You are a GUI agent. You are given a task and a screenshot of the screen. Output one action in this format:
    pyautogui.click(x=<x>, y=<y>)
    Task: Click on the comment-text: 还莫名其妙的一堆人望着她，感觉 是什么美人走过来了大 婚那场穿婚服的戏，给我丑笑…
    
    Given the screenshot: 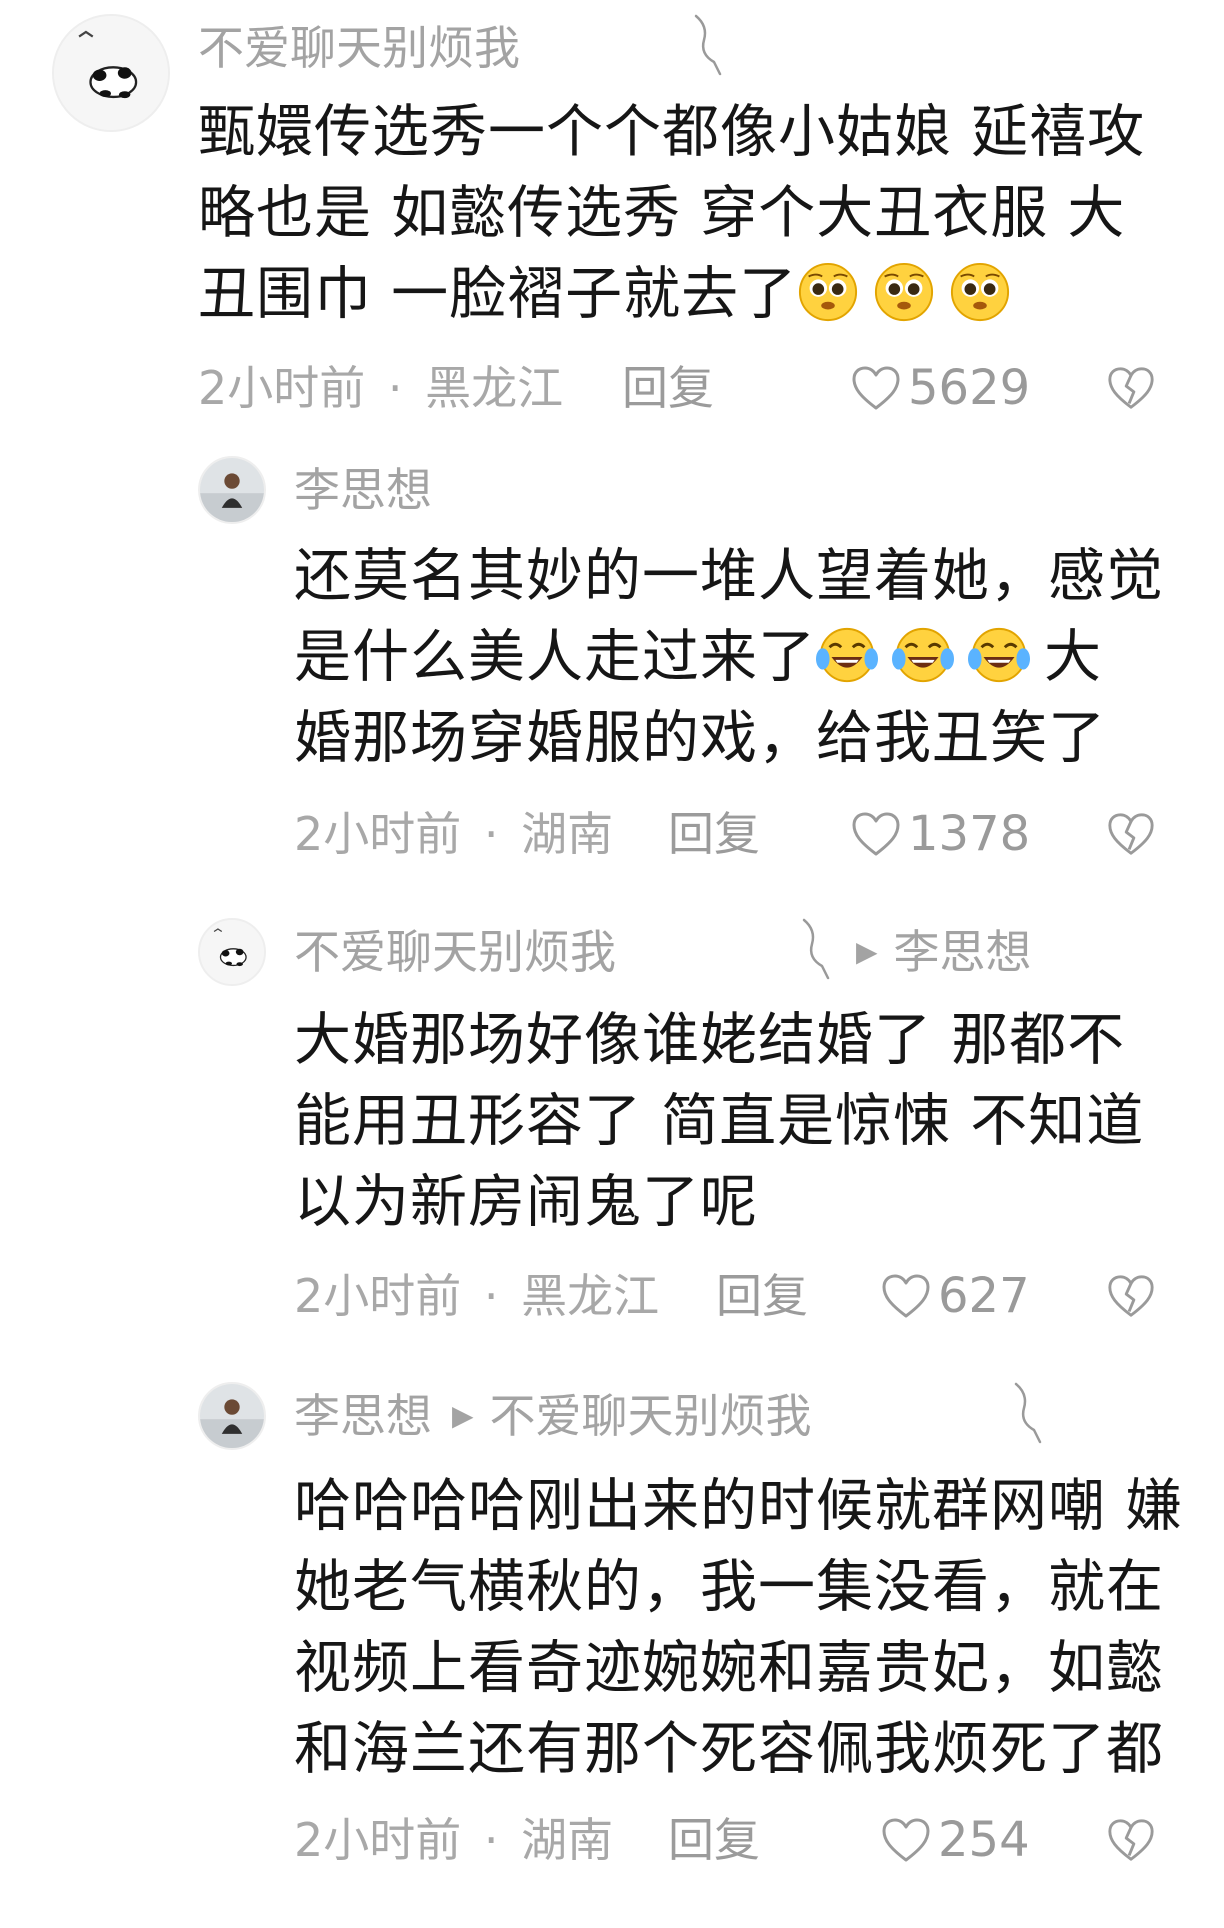 What is the action you would take?
    pyautogui.click(x=729, y=657)
    